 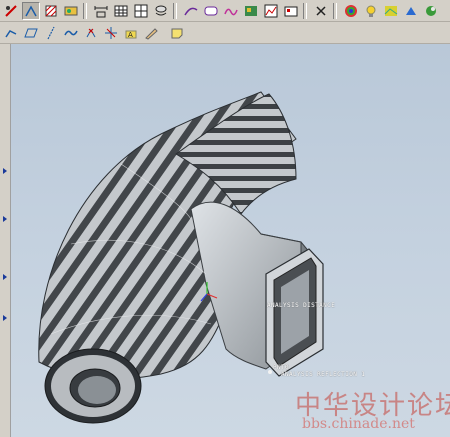 I want to click on sketch-tool-icon, so click(x=31, y=10).